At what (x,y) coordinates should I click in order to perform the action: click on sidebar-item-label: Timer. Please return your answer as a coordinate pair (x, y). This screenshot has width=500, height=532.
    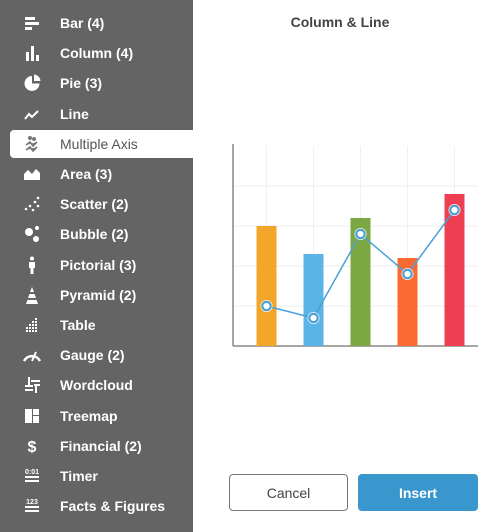
    Looking at the image, I should click on (79, 476).